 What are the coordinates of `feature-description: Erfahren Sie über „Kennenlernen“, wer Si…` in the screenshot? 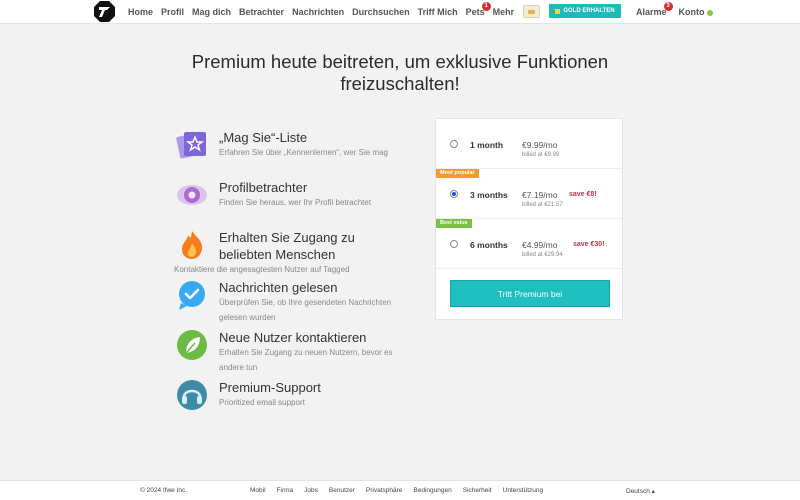 It's located at (303, 152).